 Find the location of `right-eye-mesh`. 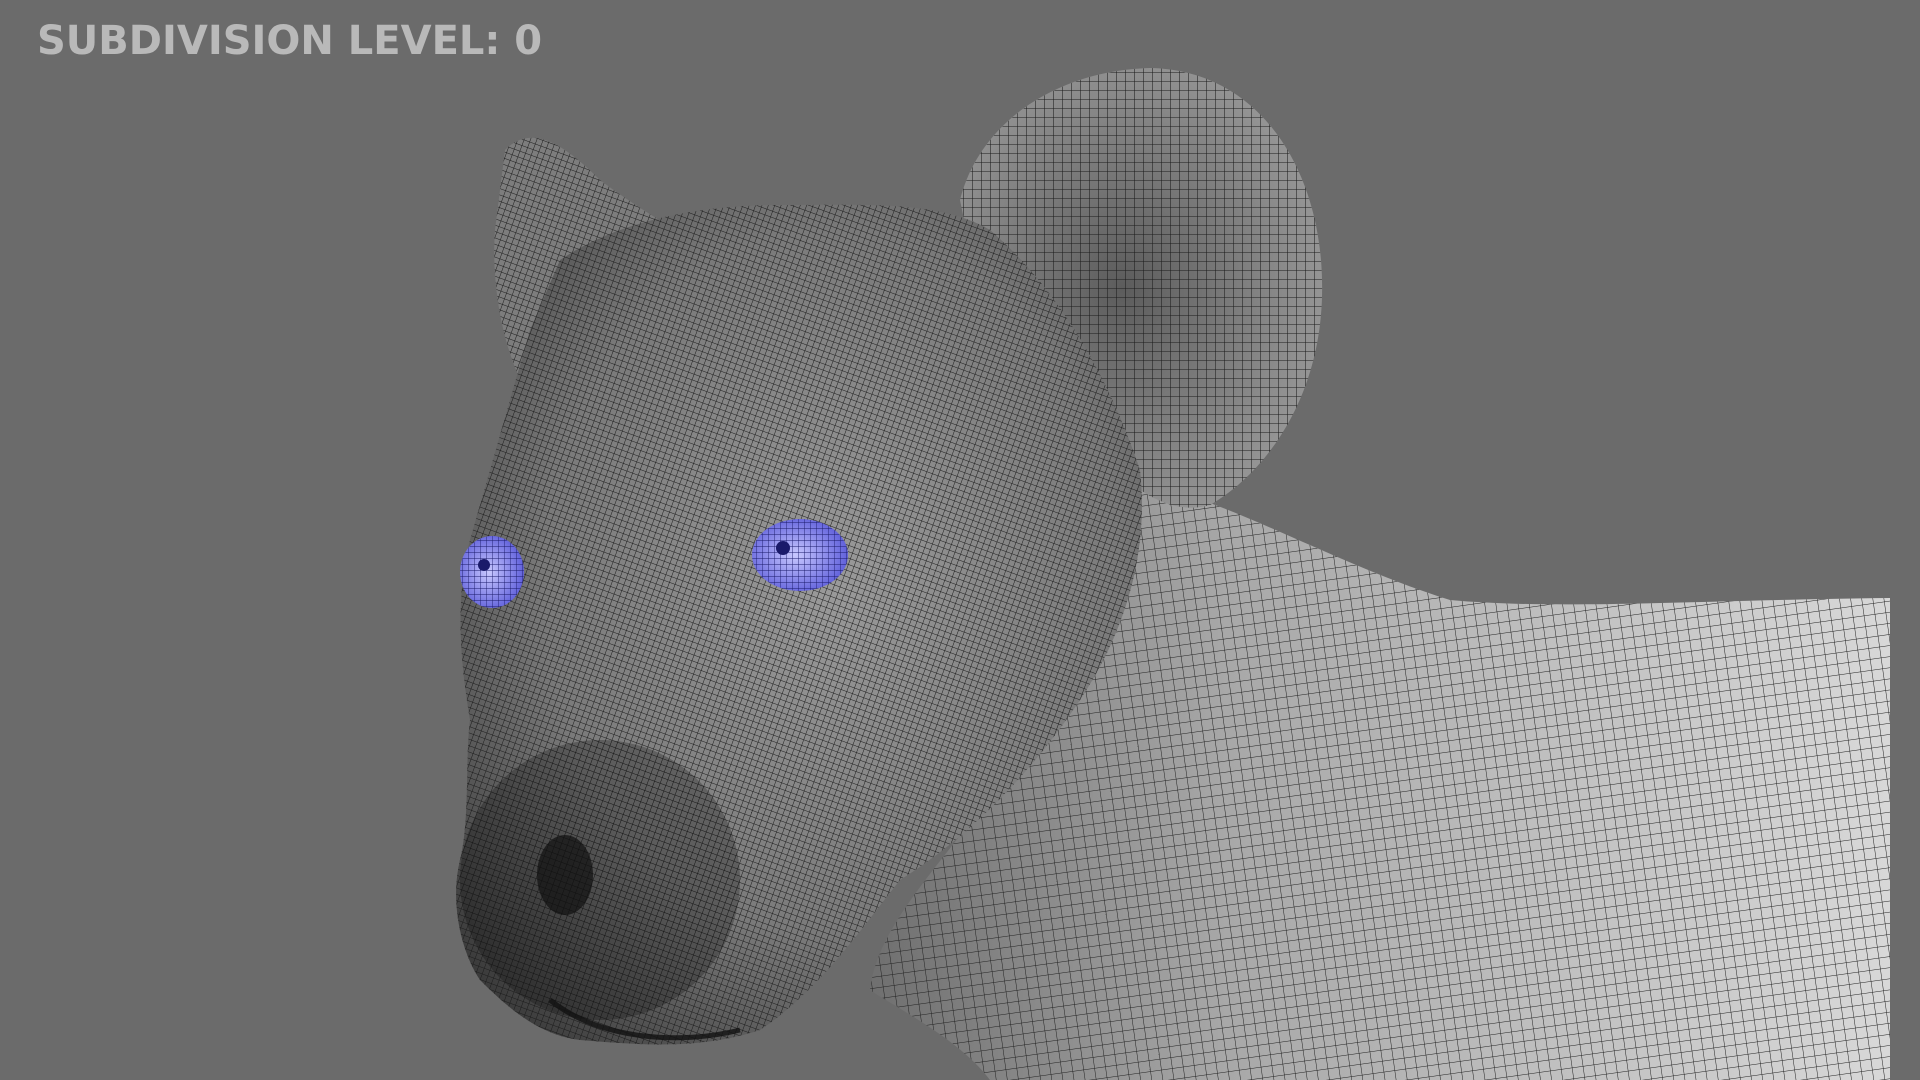

right-eye-mesh is located at coordinates (800, 555).